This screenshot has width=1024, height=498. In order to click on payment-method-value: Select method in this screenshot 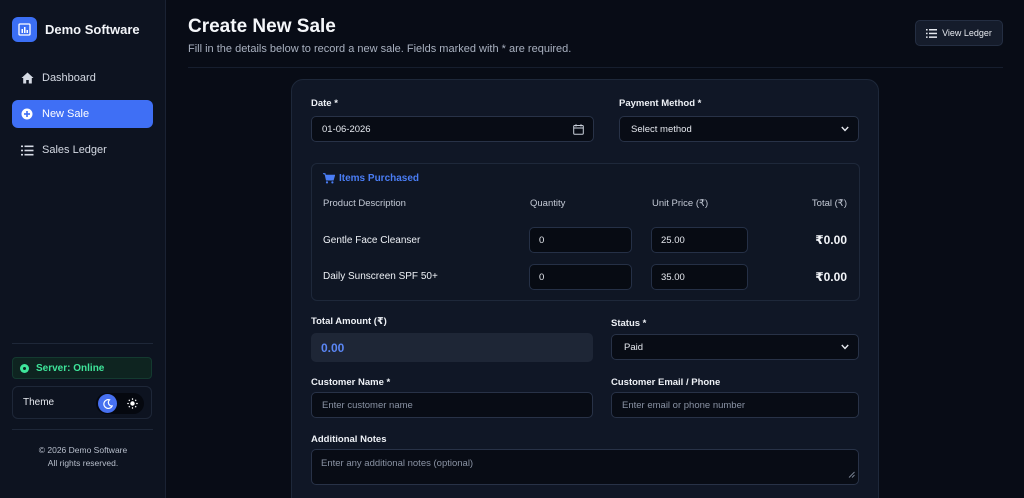, I will do `click(661, 129)`.